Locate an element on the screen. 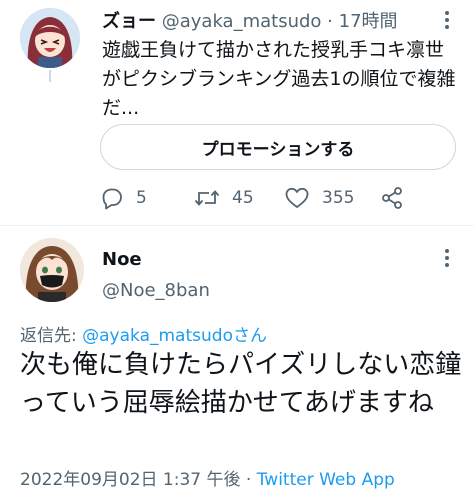 The image size is (474, 504). tweet2-text: 次も俺に負けたらパイズリしない恋鐘っていう屈辱絵描かせてあげますね is located at coordinates (241, 384).